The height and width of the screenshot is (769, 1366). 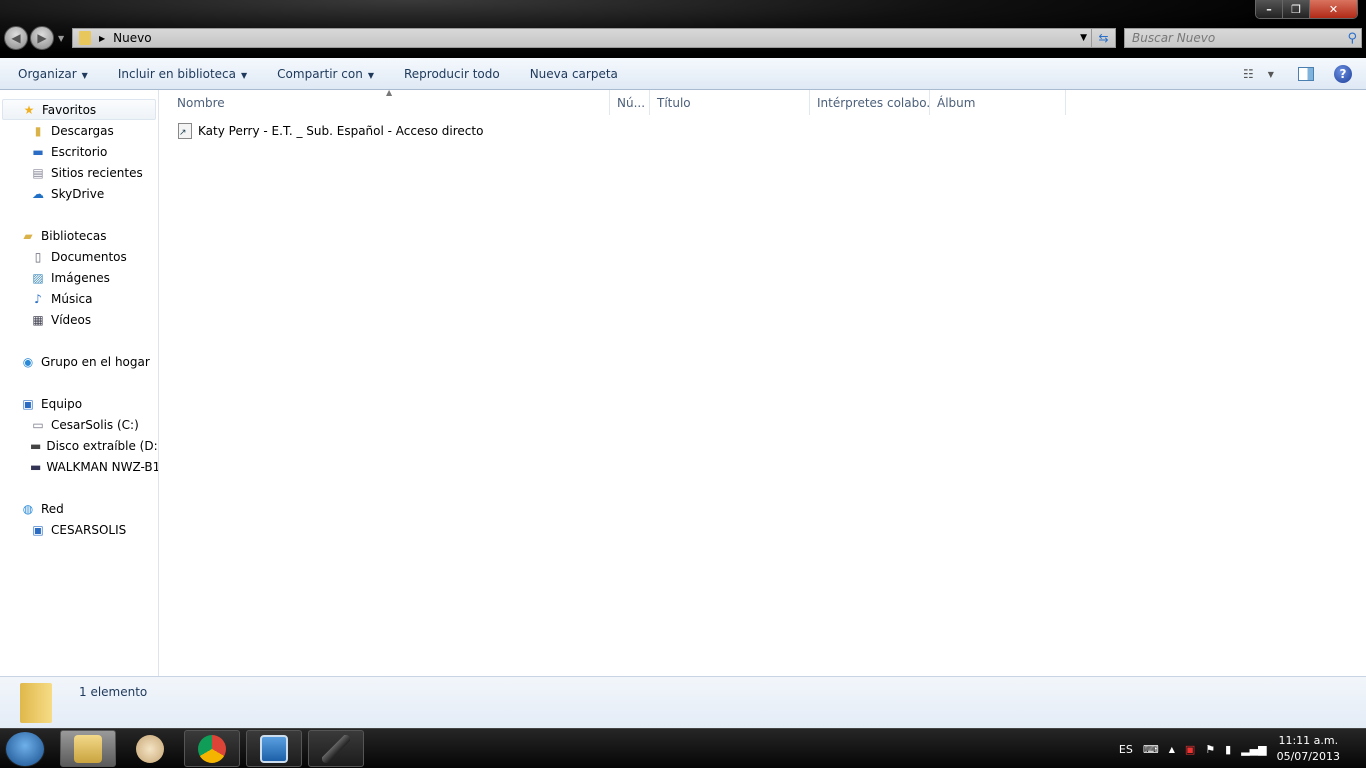 I want to click on recent-pages-dropdown: ▼, so click(x=61, y=38).